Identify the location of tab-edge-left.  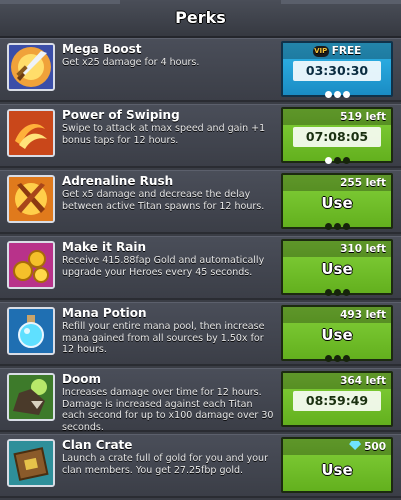
(60, 2).